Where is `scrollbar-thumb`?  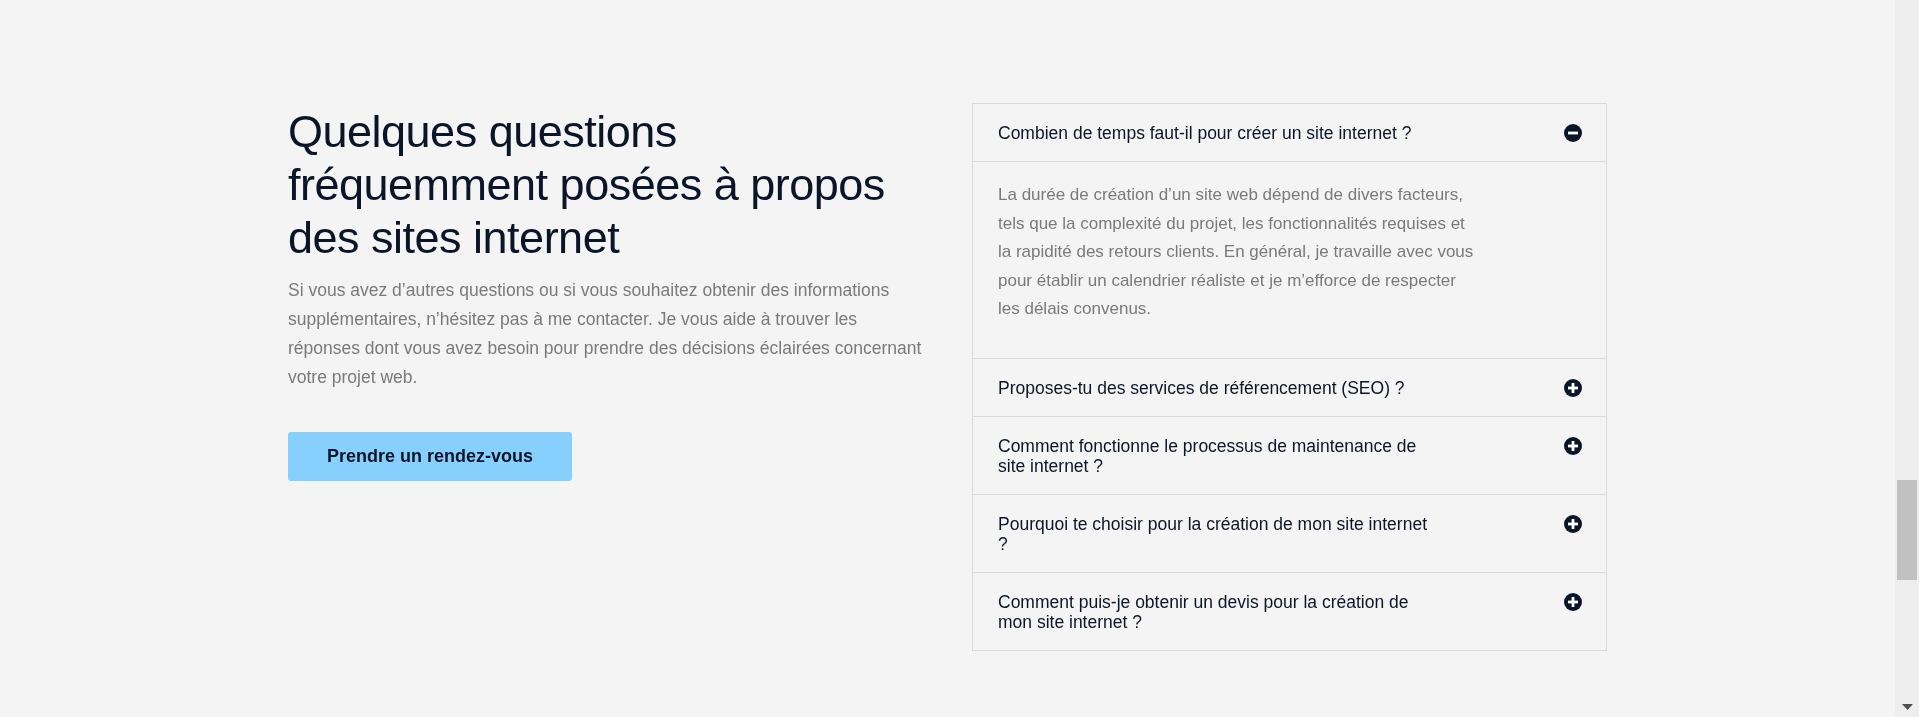 scrollbar-thumb is located at coordinates (1907, 530).